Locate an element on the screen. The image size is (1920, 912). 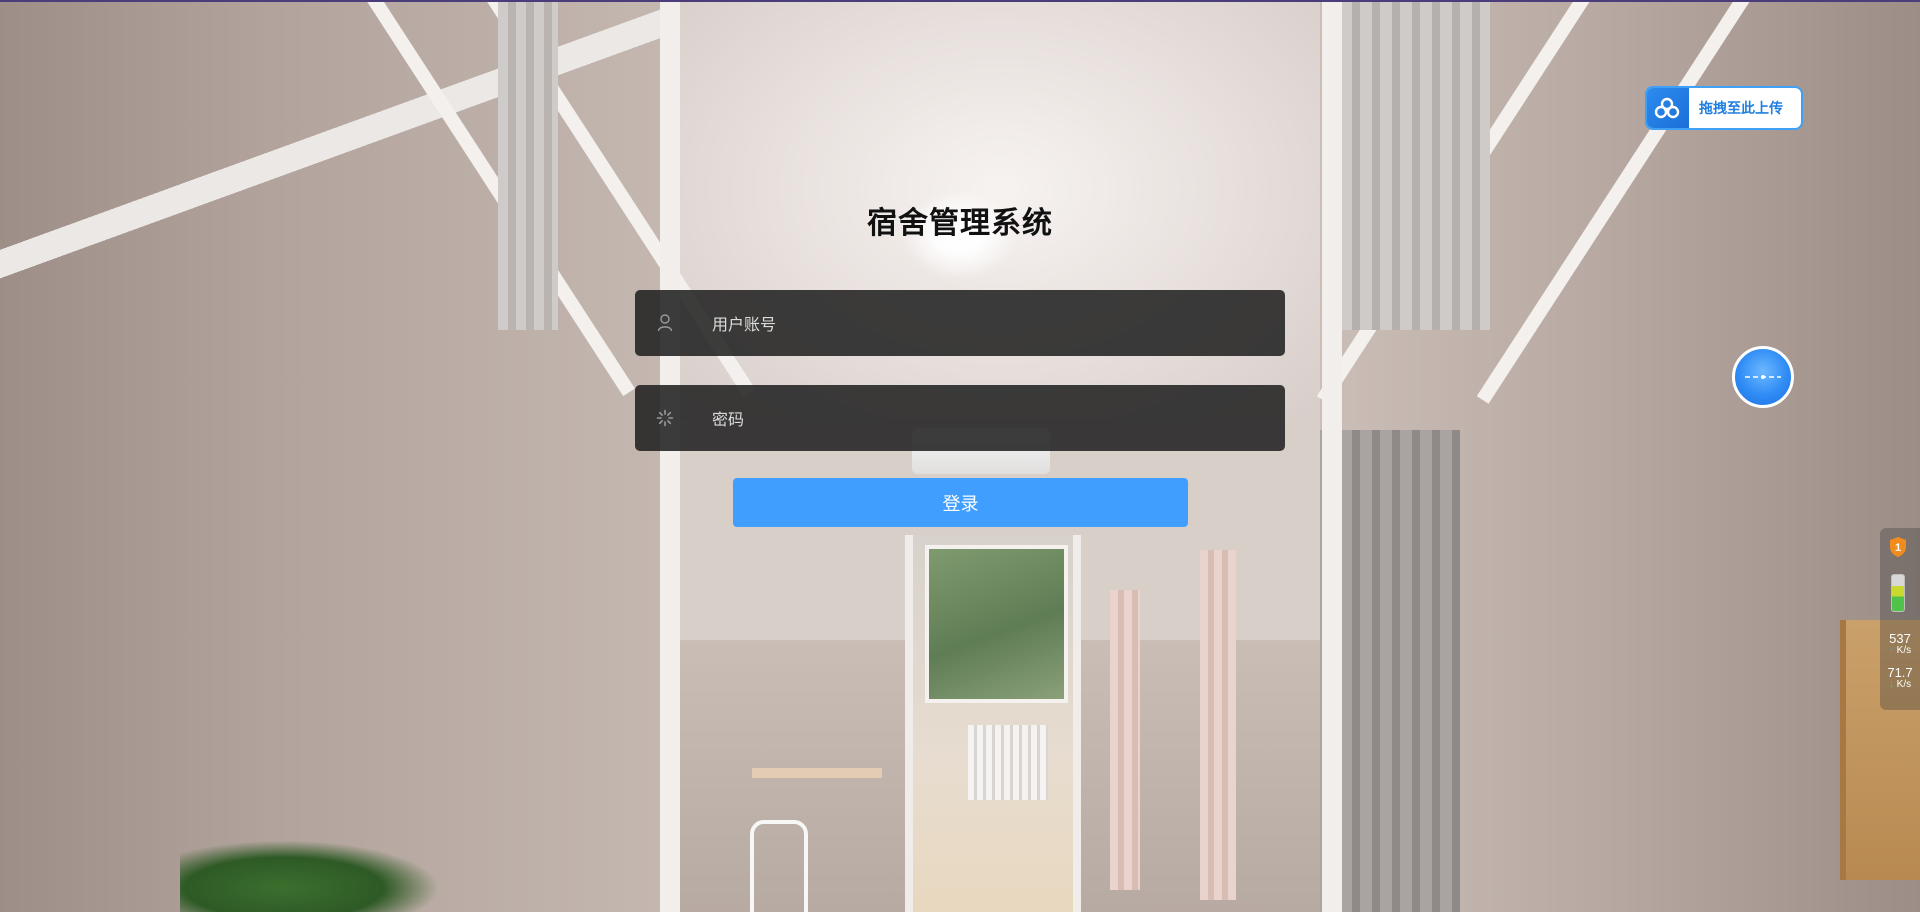
bg-chair is located at coordinates (779, 866).